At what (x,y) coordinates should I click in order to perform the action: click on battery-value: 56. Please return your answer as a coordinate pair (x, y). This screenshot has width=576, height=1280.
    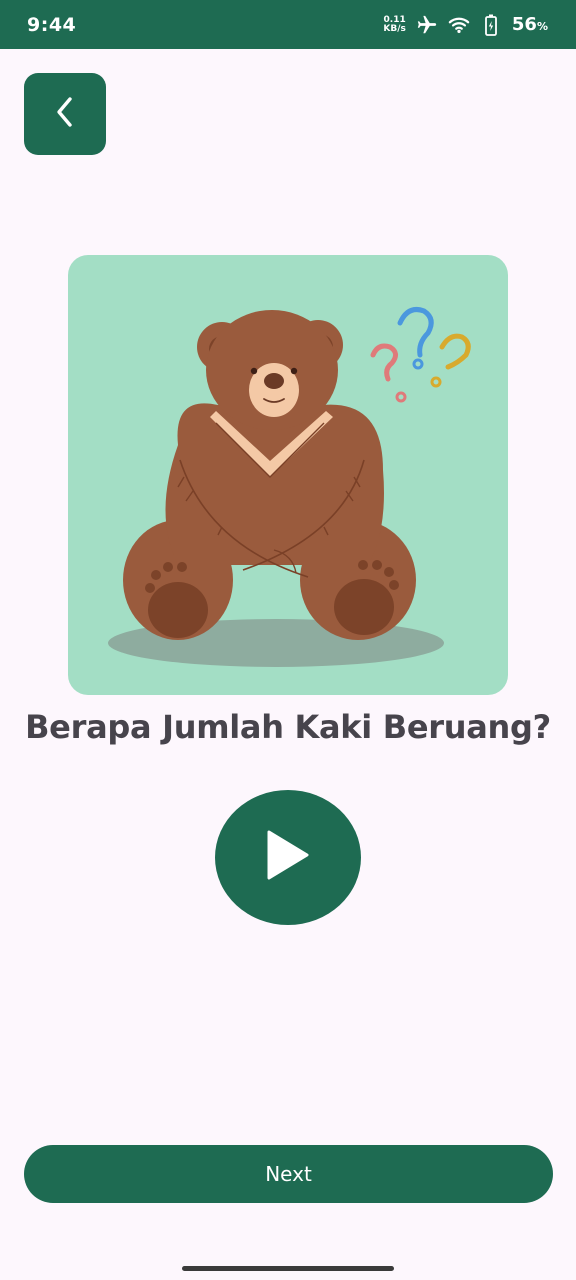
    Looking at the image, I should click on (524, 24).